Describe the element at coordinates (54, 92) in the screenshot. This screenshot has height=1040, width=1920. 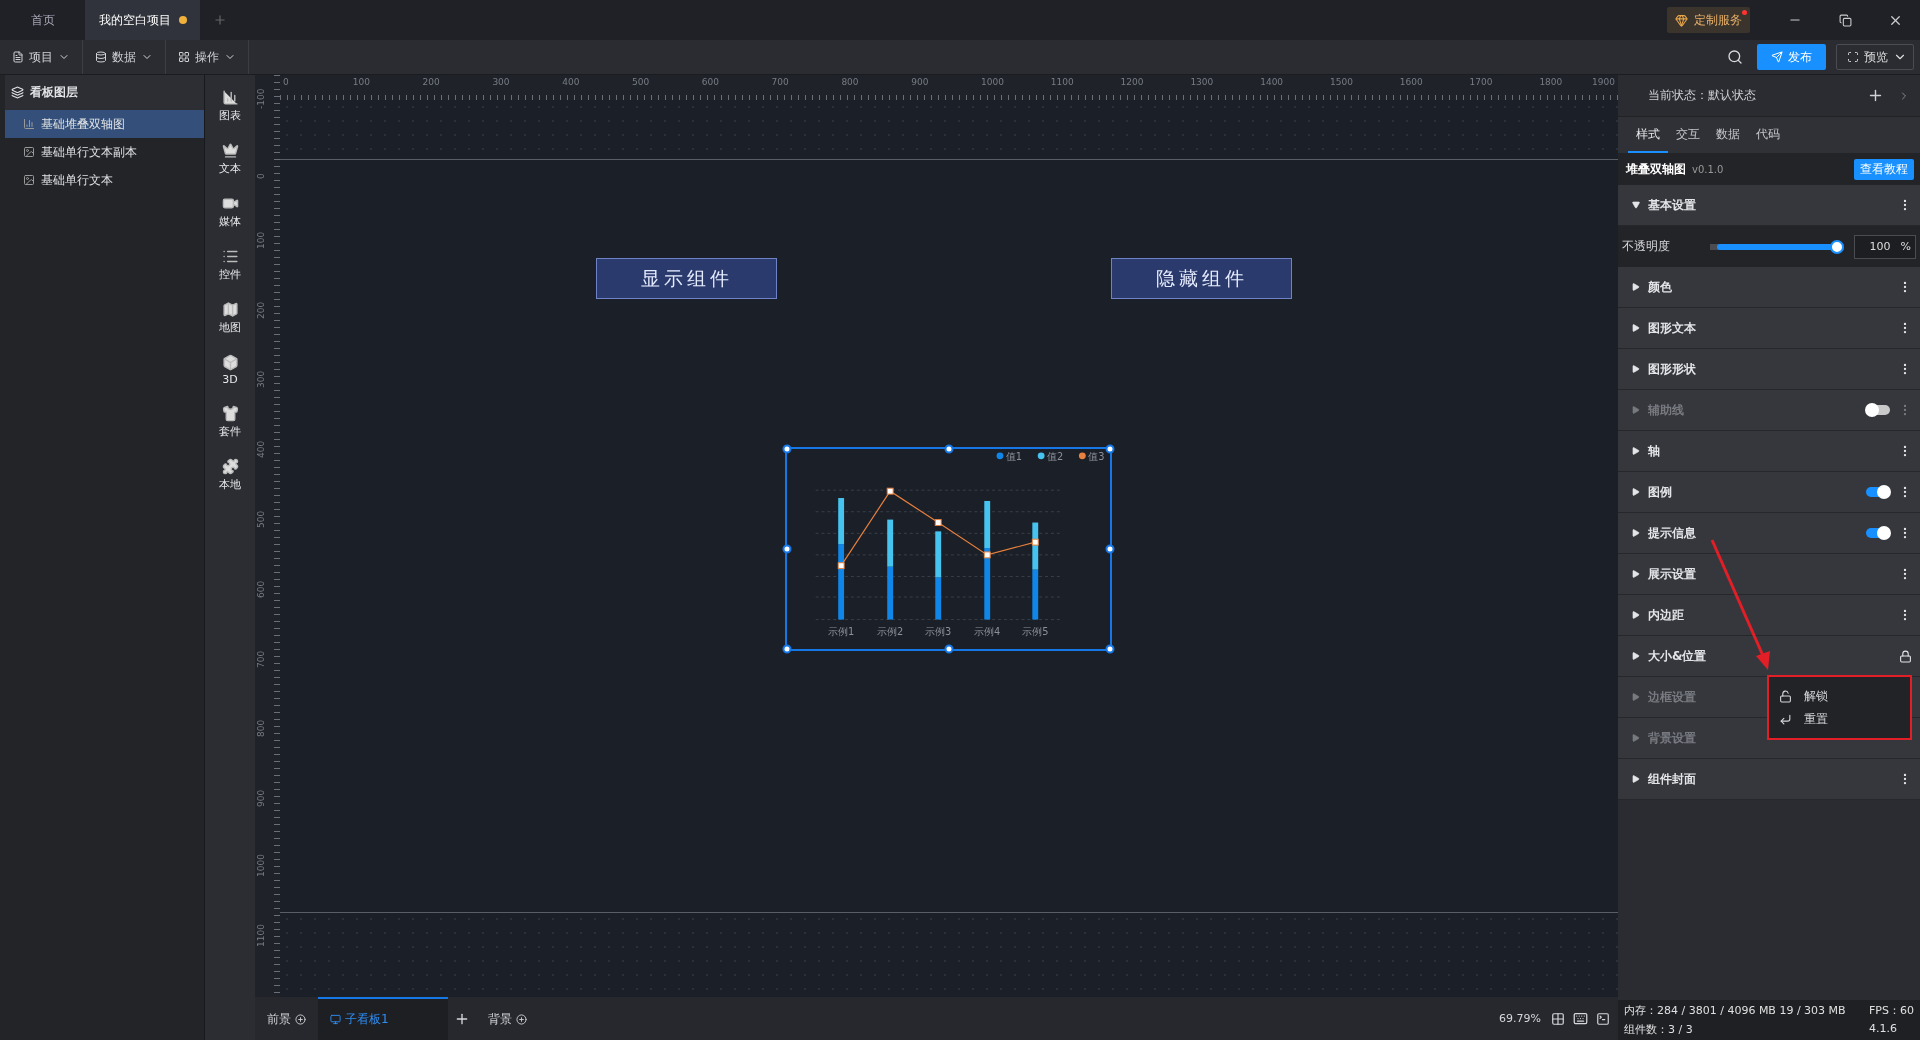
I see `panel-title: 看板图层` at that location.